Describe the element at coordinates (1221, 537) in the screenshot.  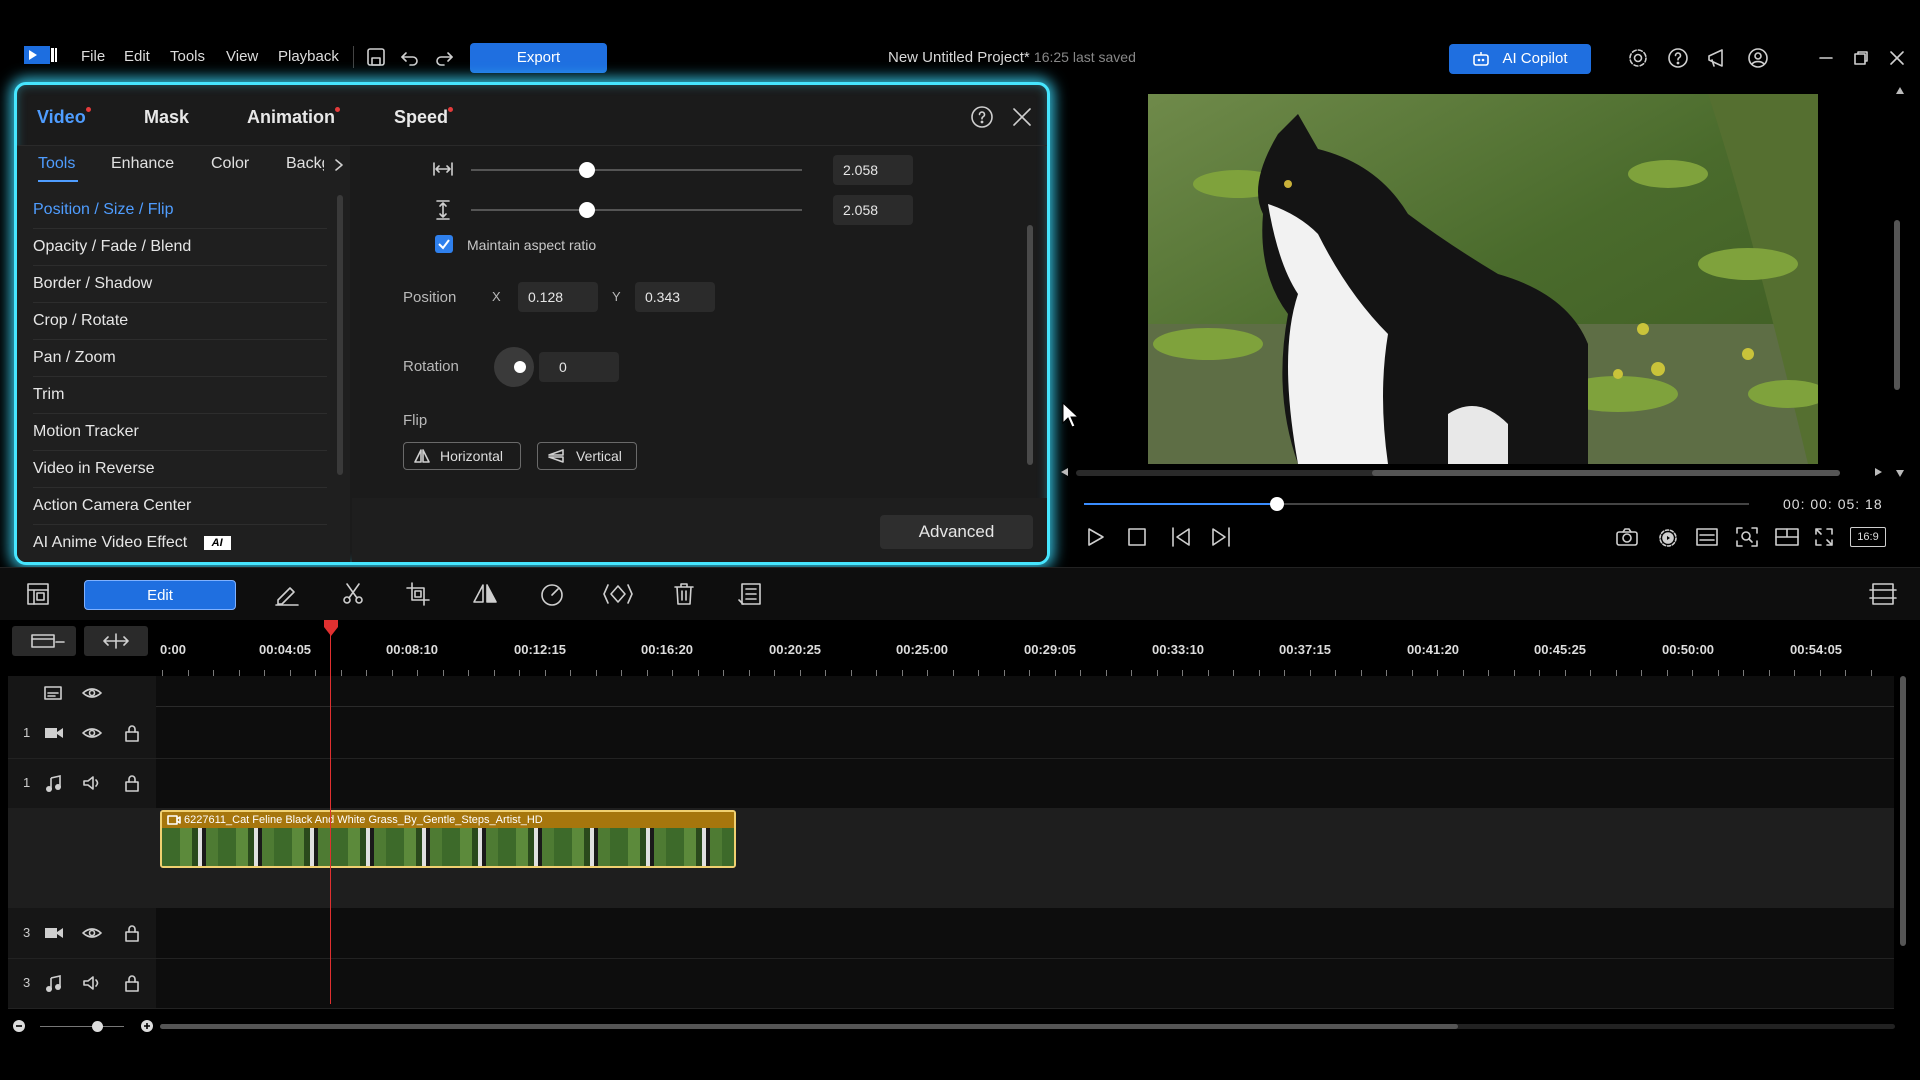
I see `next-frame-icon` at that location.